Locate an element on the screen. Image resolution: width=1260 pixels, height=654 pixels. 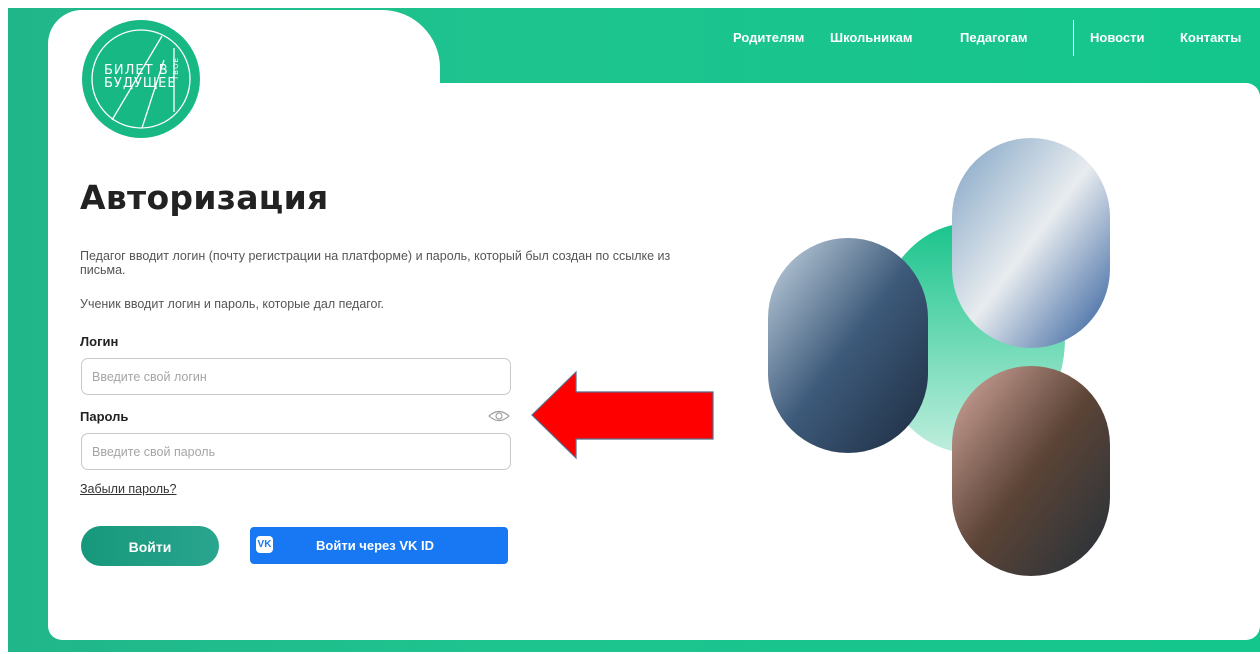
logo: БИЛЕТ В БУДУЩЕЕ ТВОЕ is located at coordinates (141, 79).